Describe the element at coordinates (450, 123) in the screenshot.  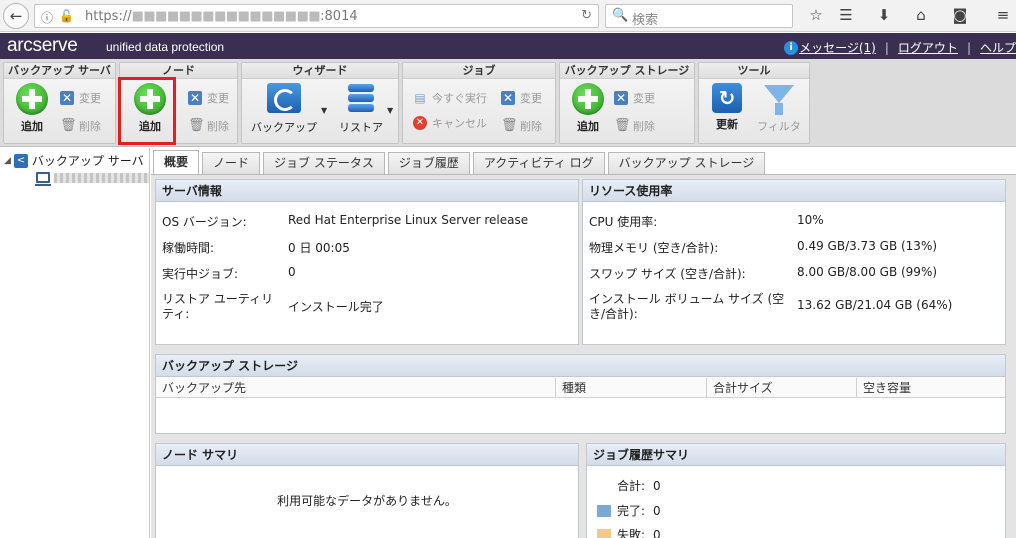
I see `cancel-job-button: ✕ キャンセル` at that location.